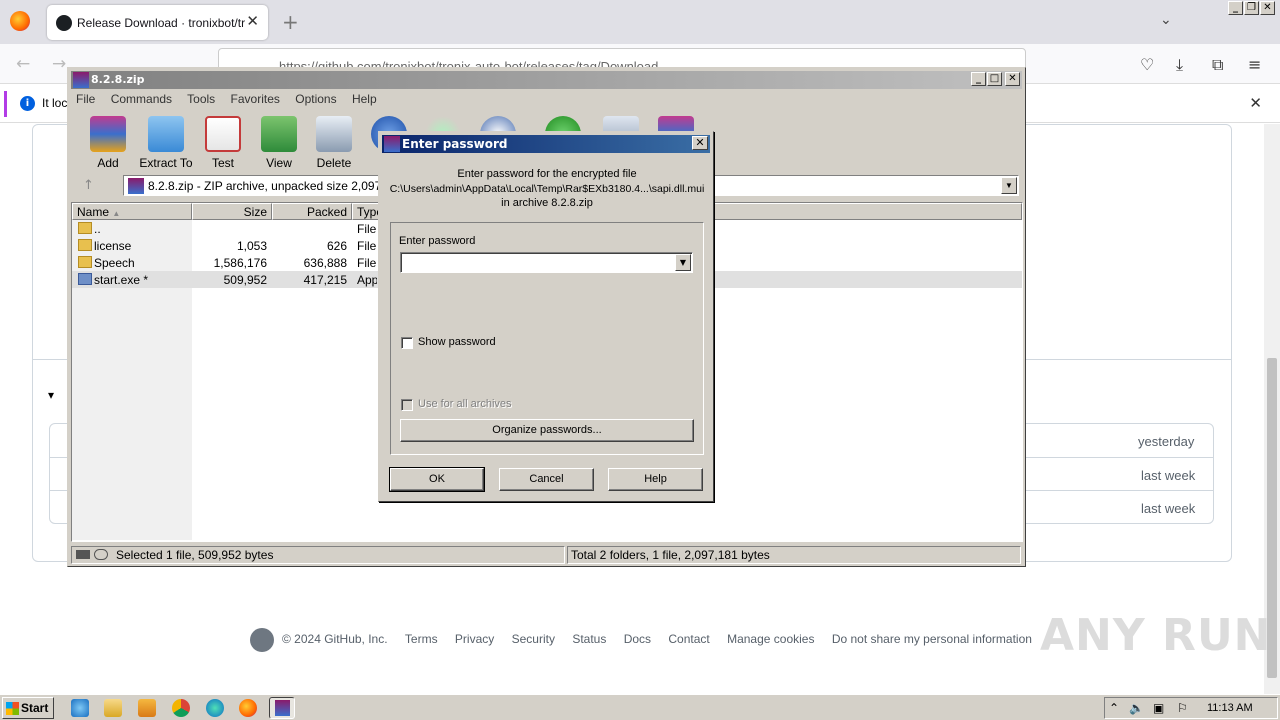  What do you see at coordinates (637, 639) in the screenshot?
I see `footer-link-docs: Docs` at bounding box center [637, 639].